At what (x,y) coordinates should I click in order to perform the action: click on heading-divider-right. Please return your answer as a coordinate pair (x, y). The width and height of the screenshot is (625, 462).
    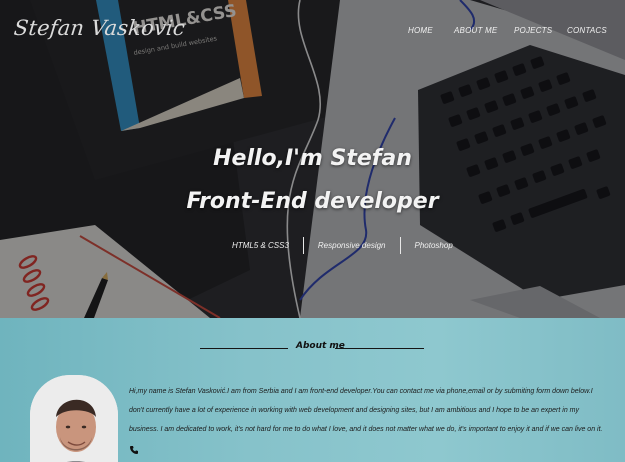
    Looking at the image, I should click on (379, 348).